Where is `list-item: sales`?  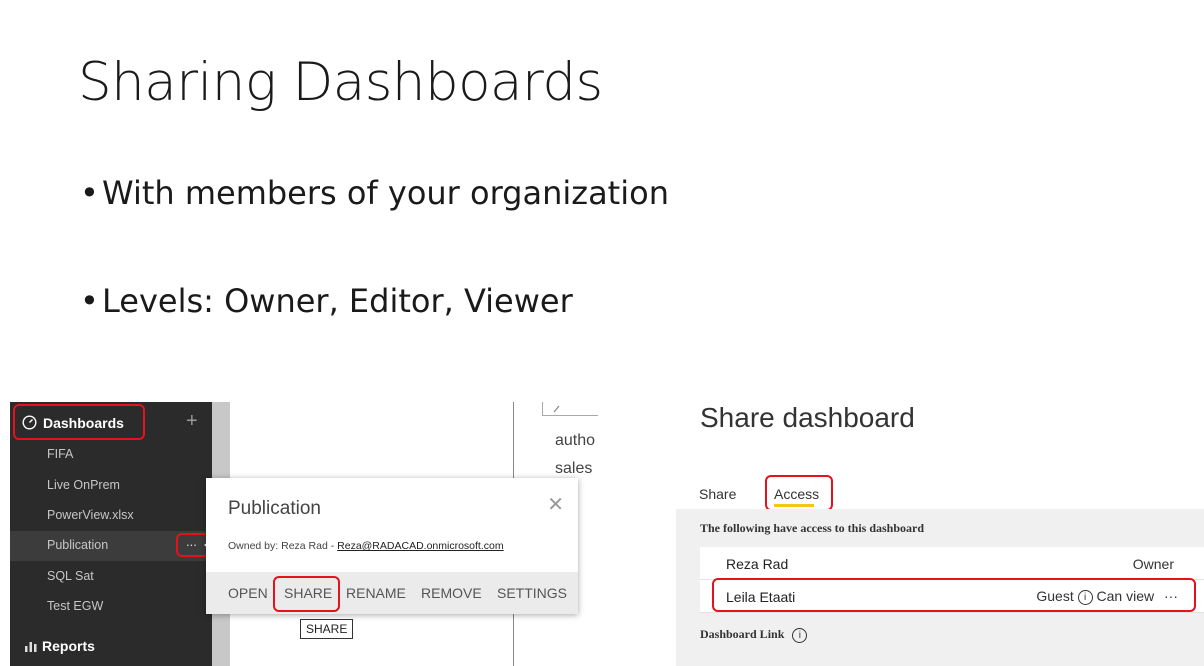
list-item: sales is located at coordinates (573, 469).